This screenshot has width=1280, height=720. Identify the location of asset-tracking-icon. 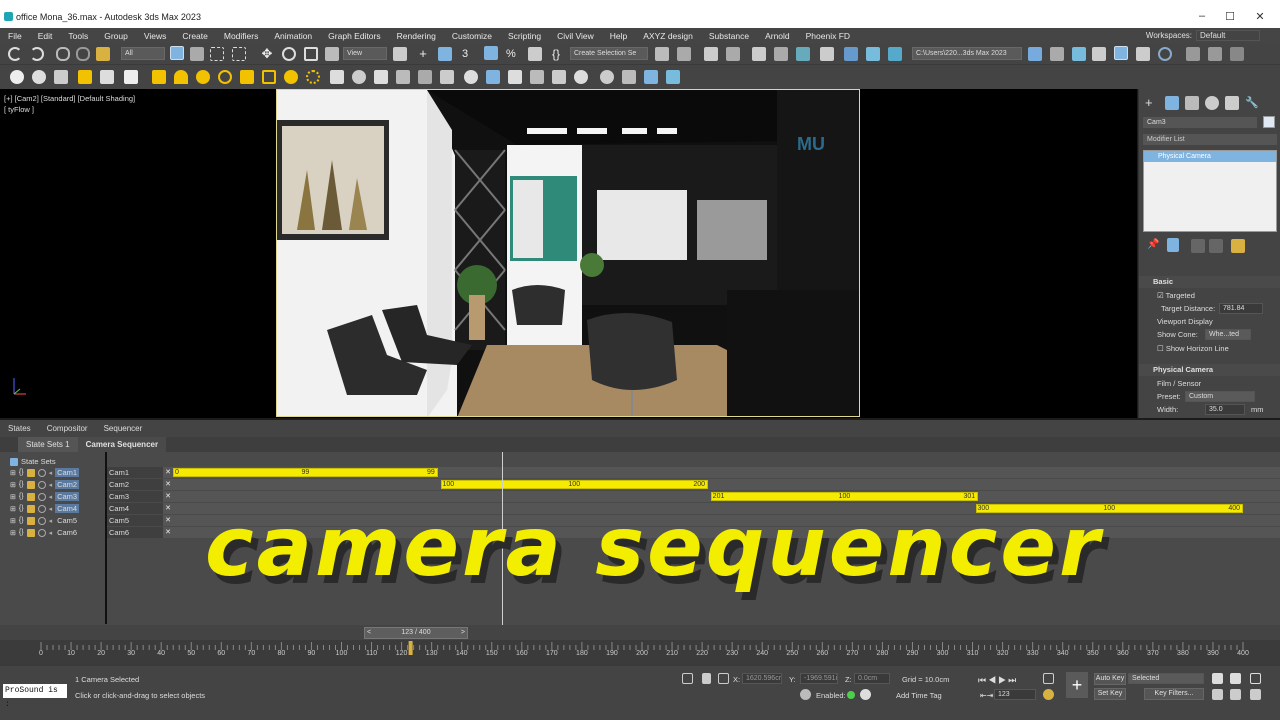
(1079, 54).